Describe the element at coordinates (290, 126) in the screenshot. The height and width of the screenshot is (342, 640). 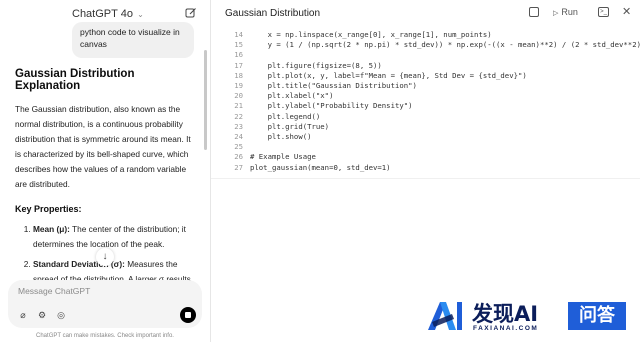
I see `code-text: plt.grid(True)` at that location.